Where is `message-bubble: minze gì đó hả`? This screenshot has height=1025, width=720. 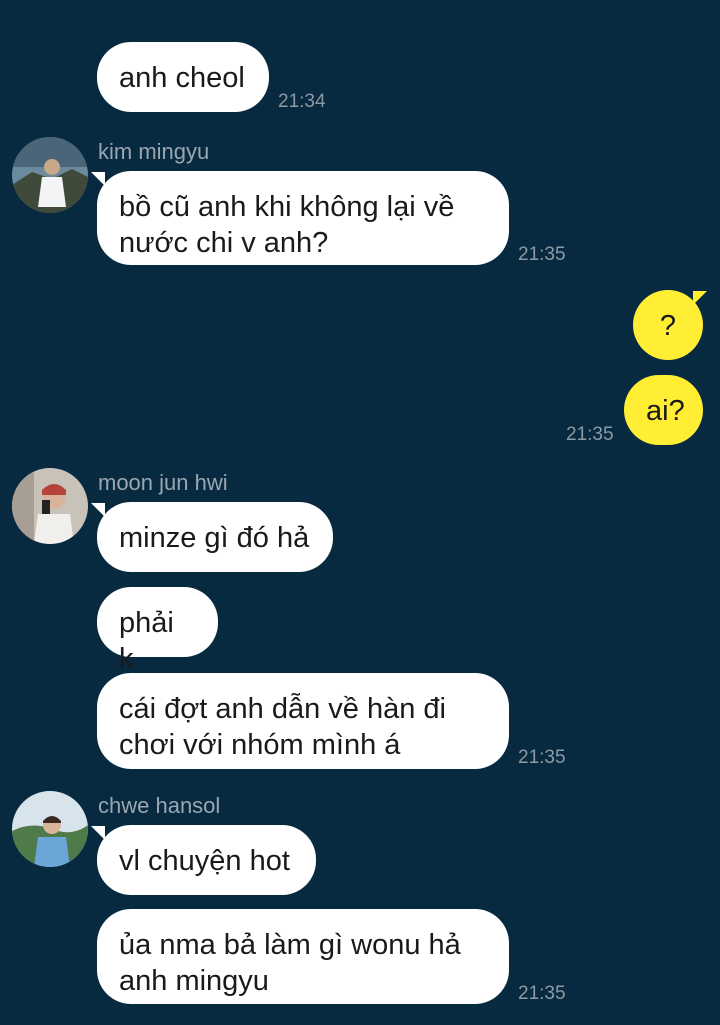
message-bubble: minze gì đó hả is located at coordinates (215, 537).